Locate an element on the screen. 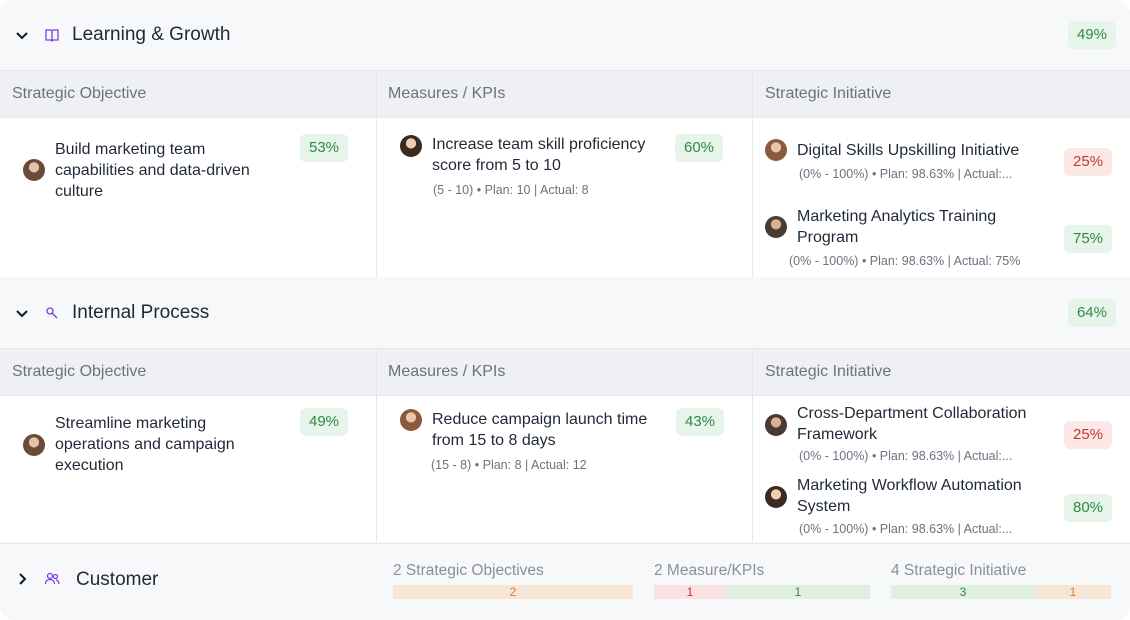 The image size is (1130, 620). objective-percent-badge: 53% is located at coordinates (324, 148).